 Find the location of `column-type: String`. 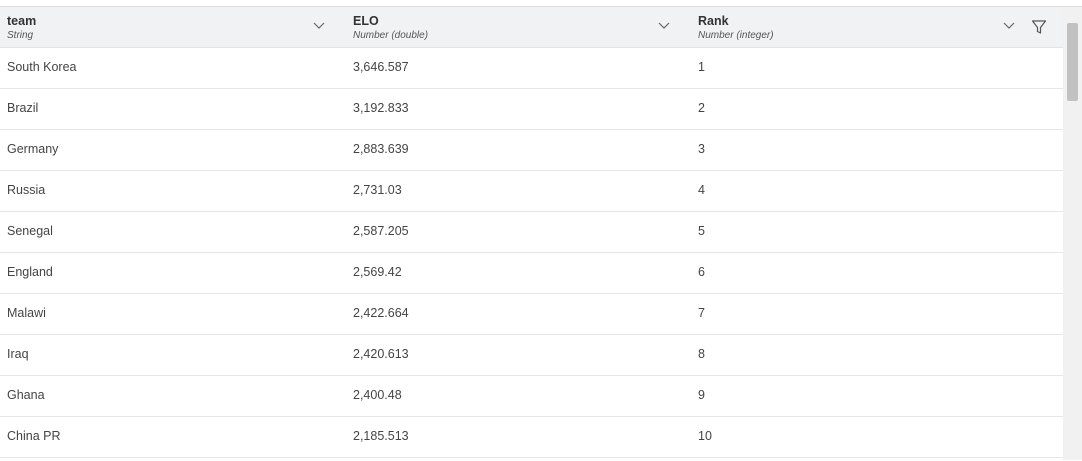

column-type: String is located at coordinates (20, 35).